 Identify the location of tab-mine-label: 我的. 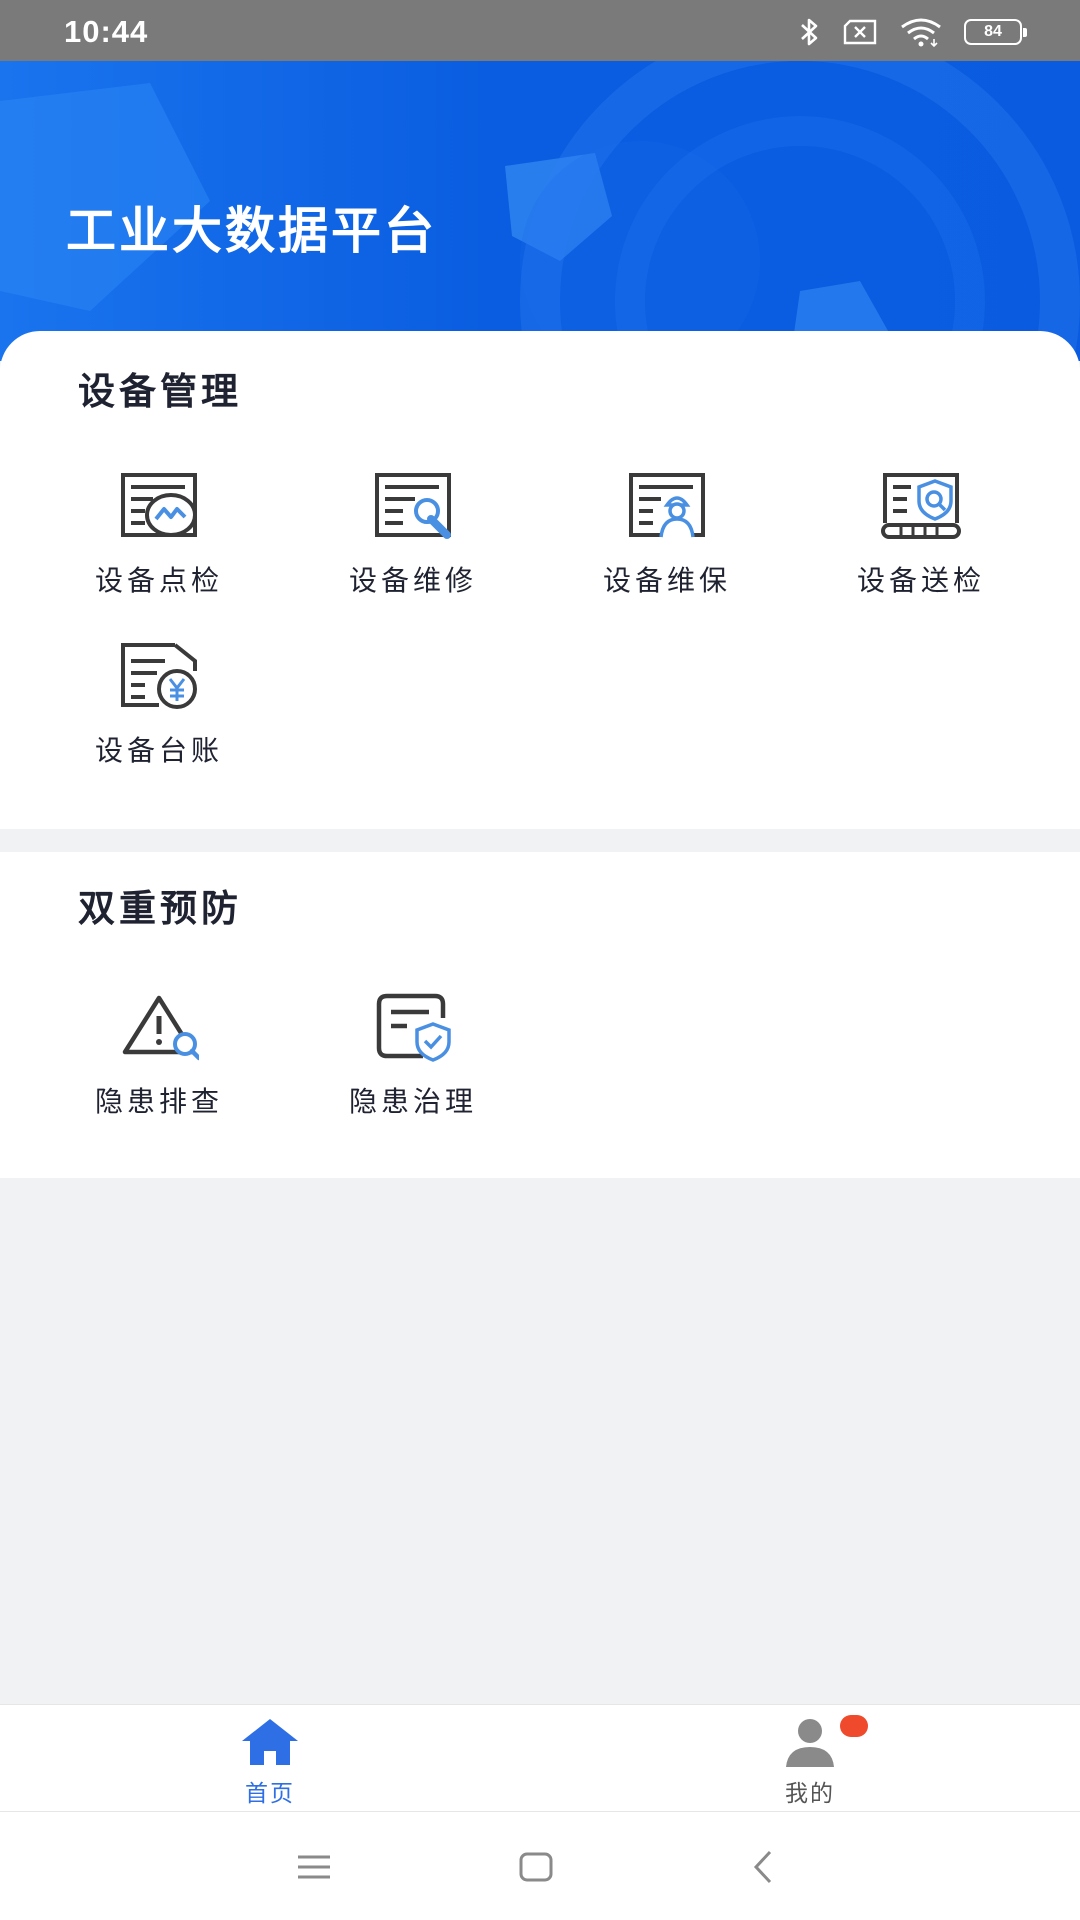
(810, 1794).